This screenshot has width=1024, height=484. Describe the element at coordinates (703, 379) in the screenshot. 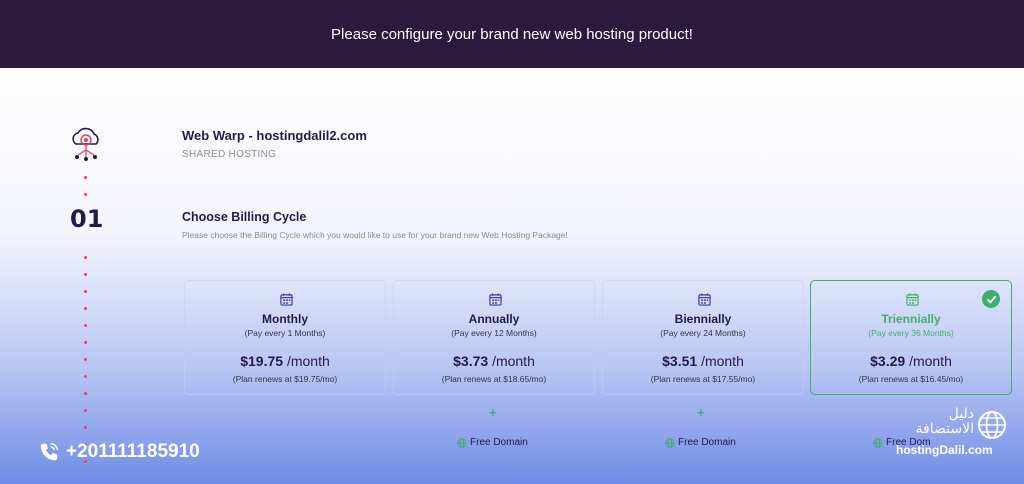

I see `cycle-renewal: (Plan renews at $17.55/mo)` at that location.